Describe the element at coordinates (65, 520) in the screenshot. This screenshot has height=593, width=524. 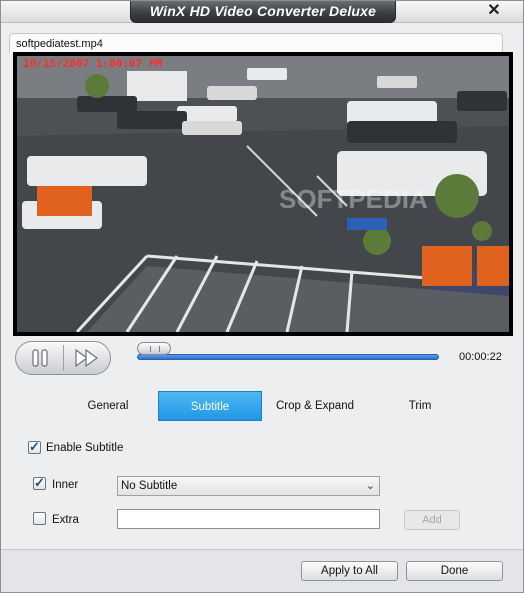
I see `extra-label: Extra` at that location.